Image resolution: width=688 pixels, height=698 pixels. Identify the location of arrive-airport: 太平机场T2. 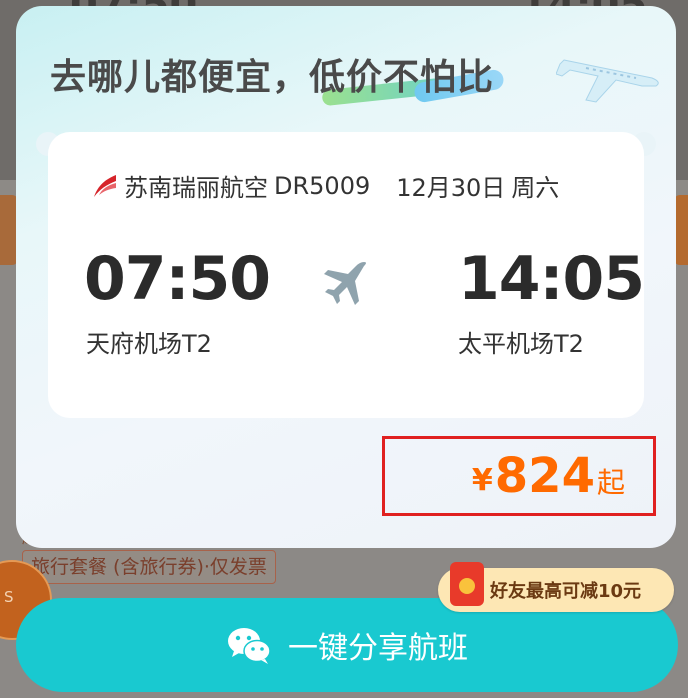
(521, 344).